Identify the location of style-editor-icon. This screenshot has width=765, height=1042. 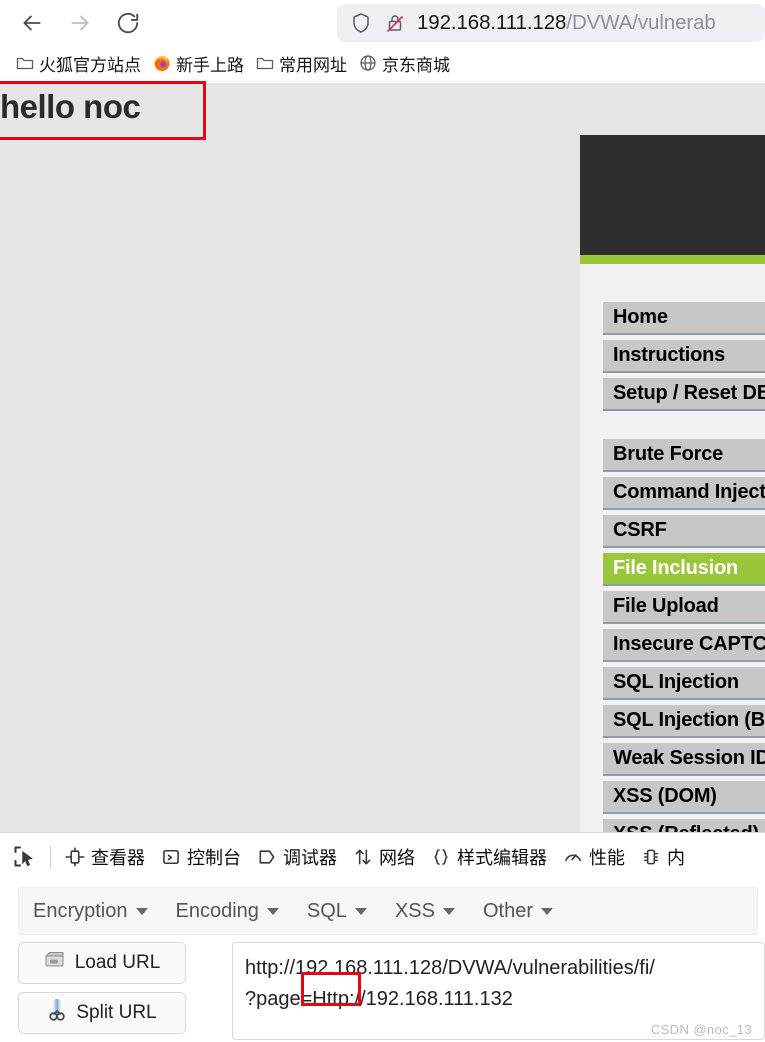
(441, 857).